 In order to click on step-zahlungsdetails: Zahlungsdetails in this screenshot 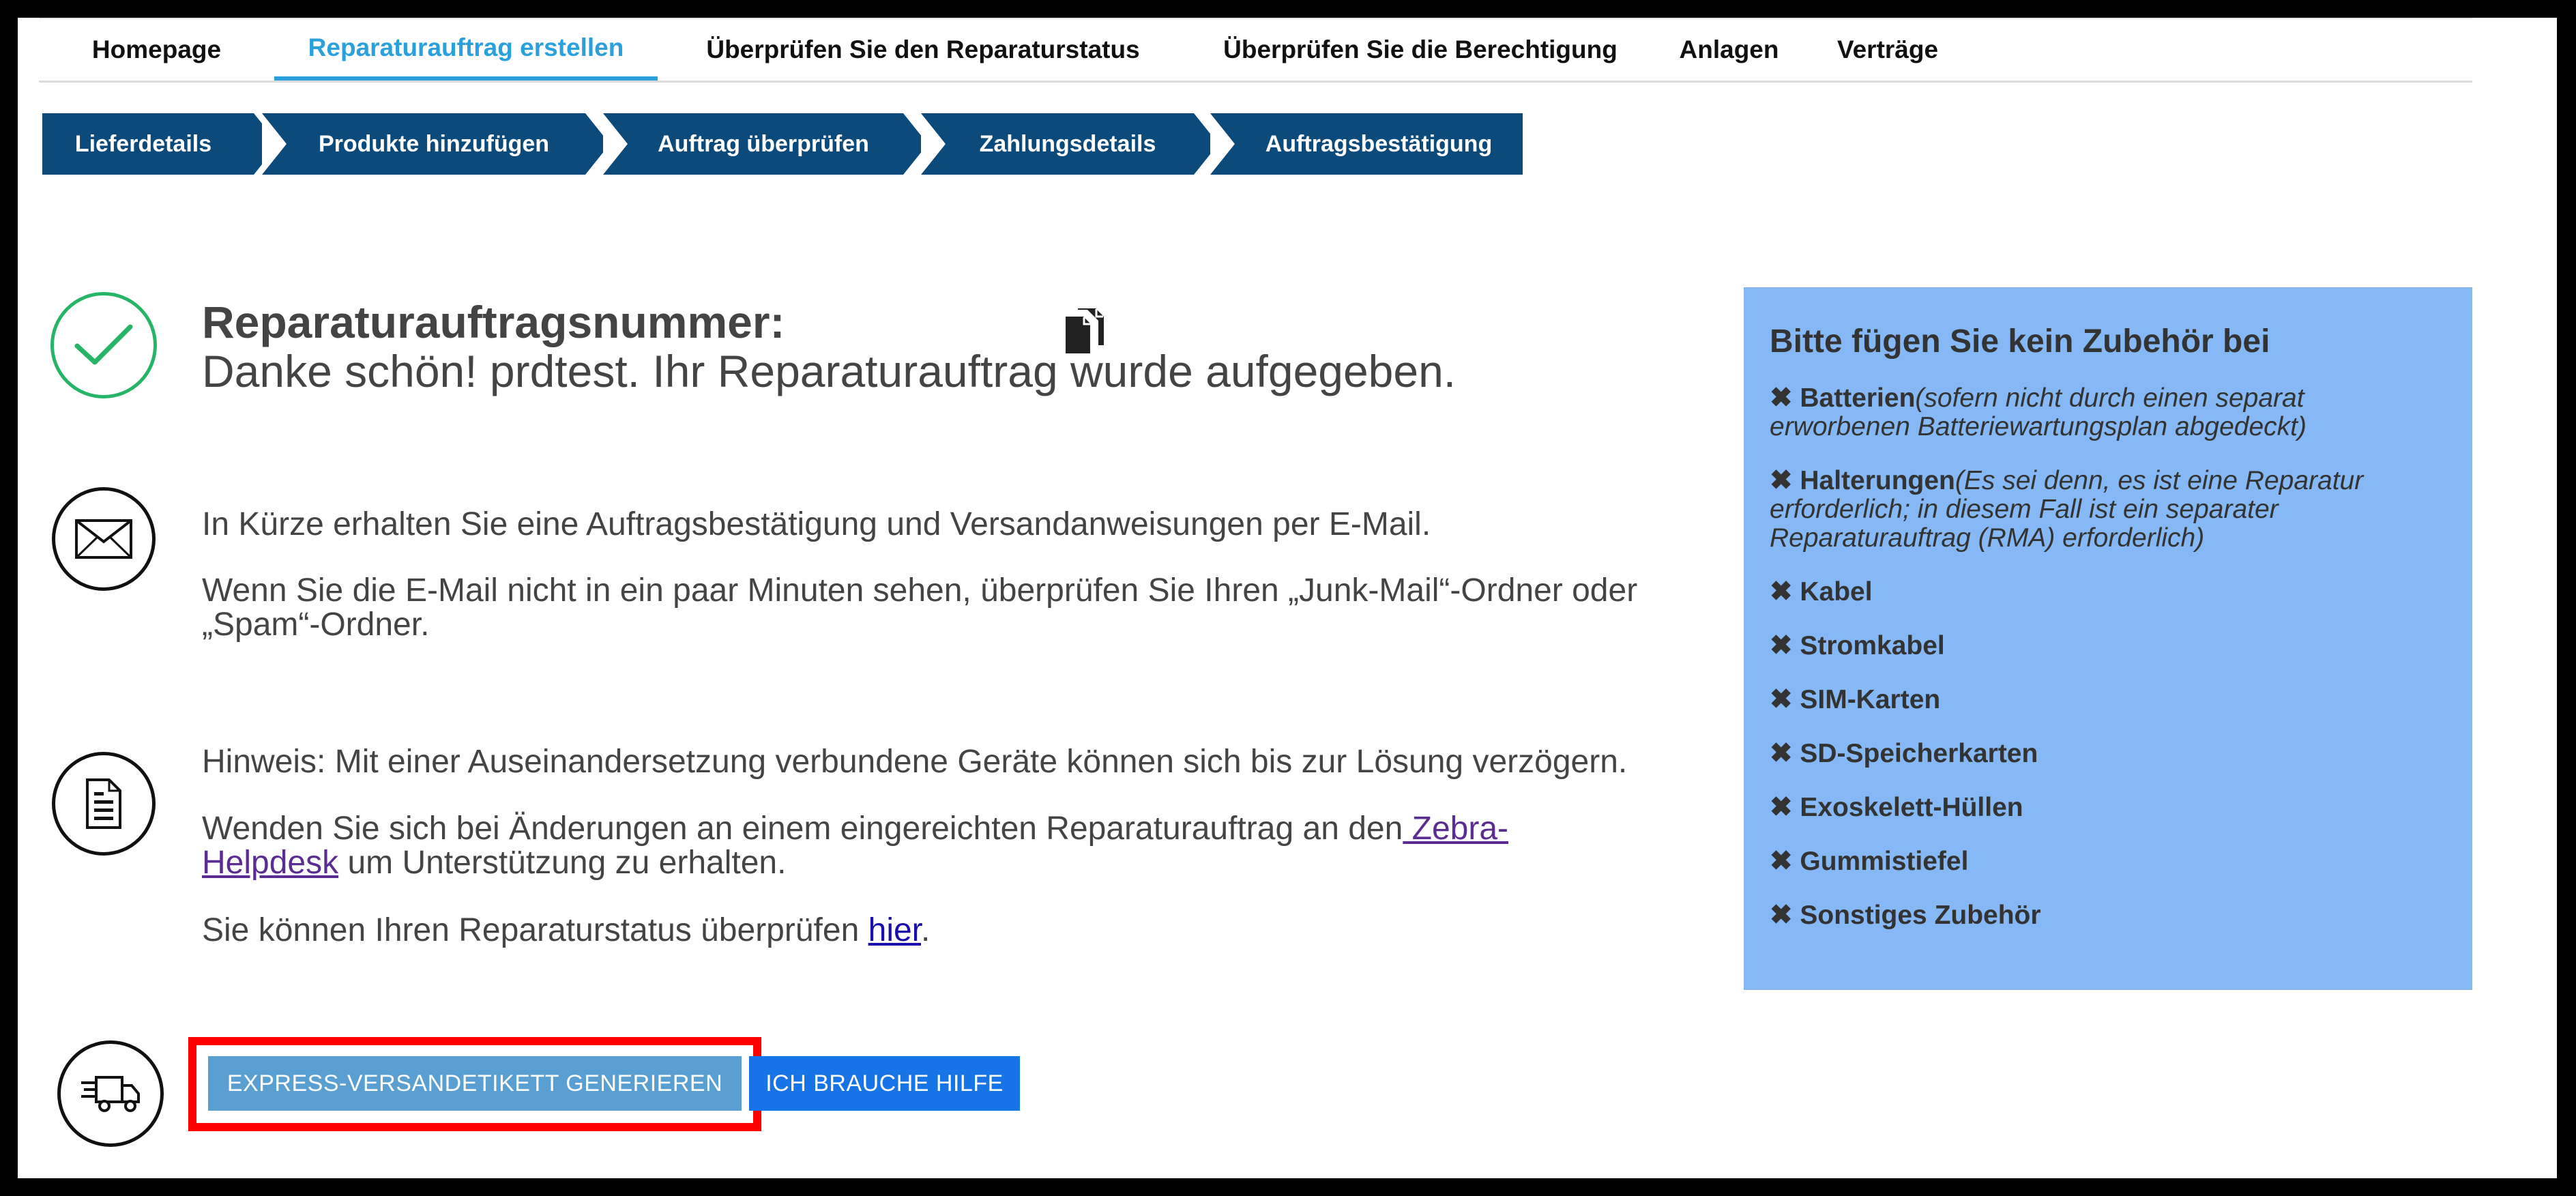, I will do `click(1069, 144)`.